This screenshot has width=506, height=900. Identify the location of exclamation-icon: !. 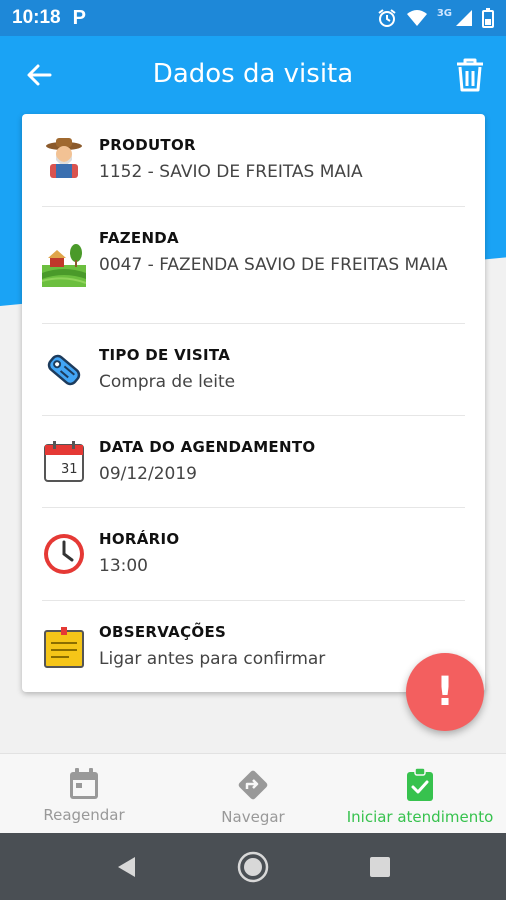
(445, 692).